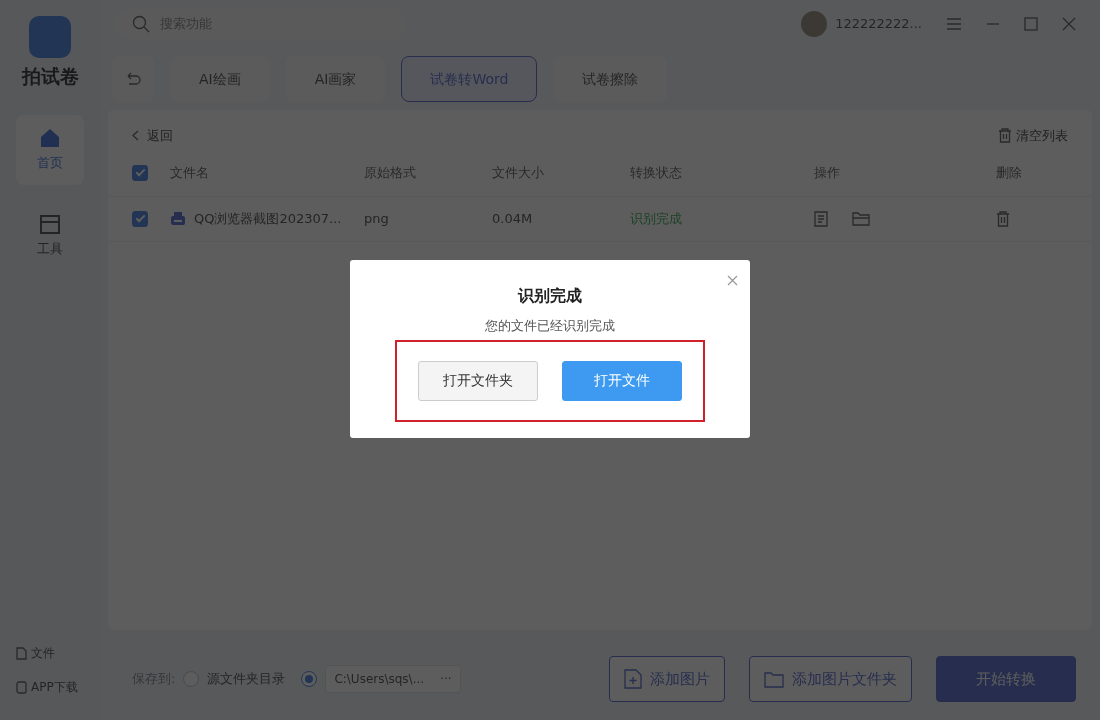 The image size is (1100, 720). I want to click on dialog-button: 打开文件, so click(622, 380).